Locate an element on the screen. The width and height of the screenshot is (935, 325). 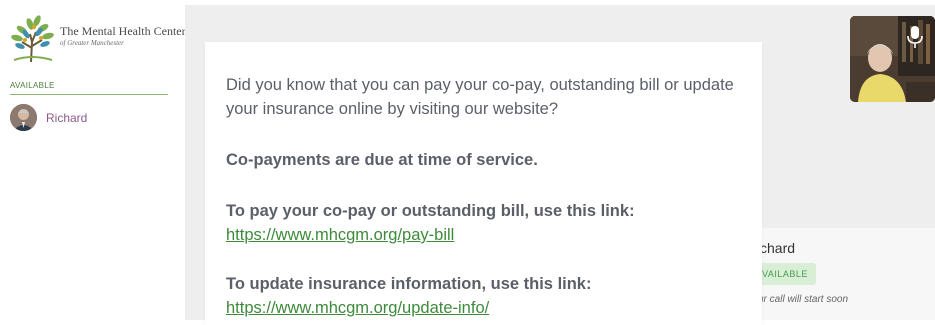
update-info-link: https://www.mhcgm.org/update-info/ is located at coordinates (357, 308).